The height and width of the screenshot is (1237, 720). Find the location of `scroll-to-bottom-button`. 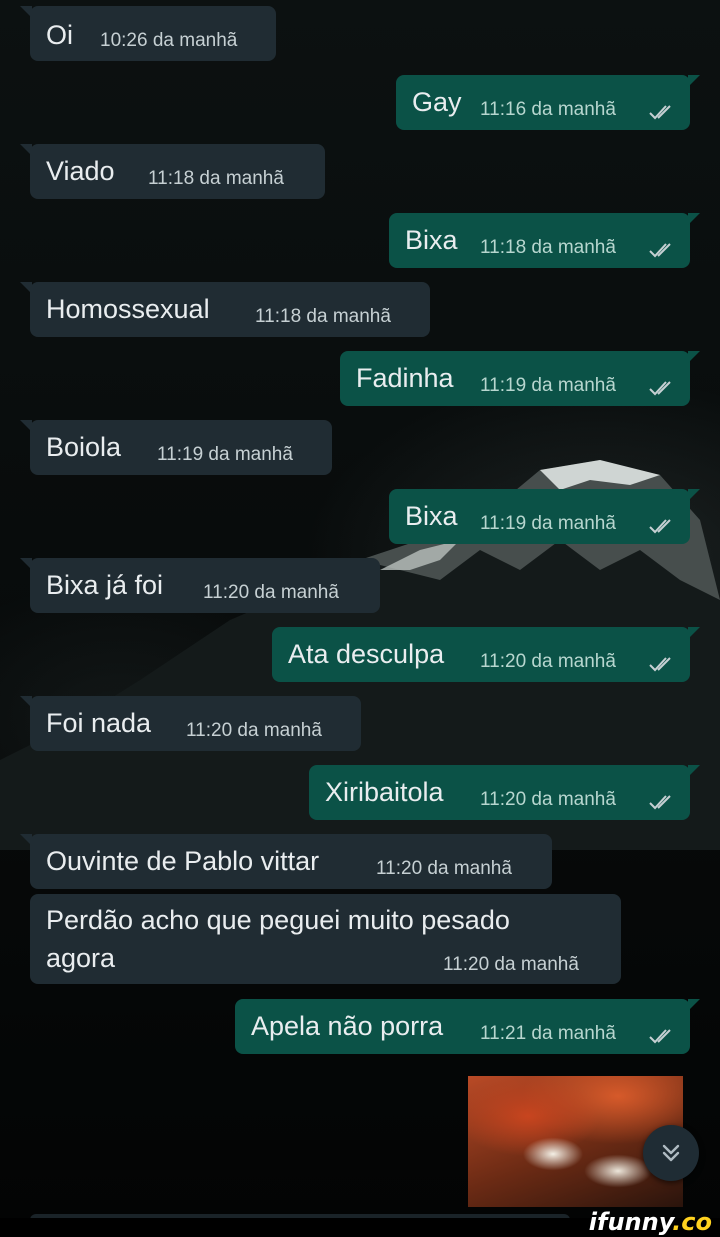

scroll-to-bottom-button is located at coordinates (671, 1153).